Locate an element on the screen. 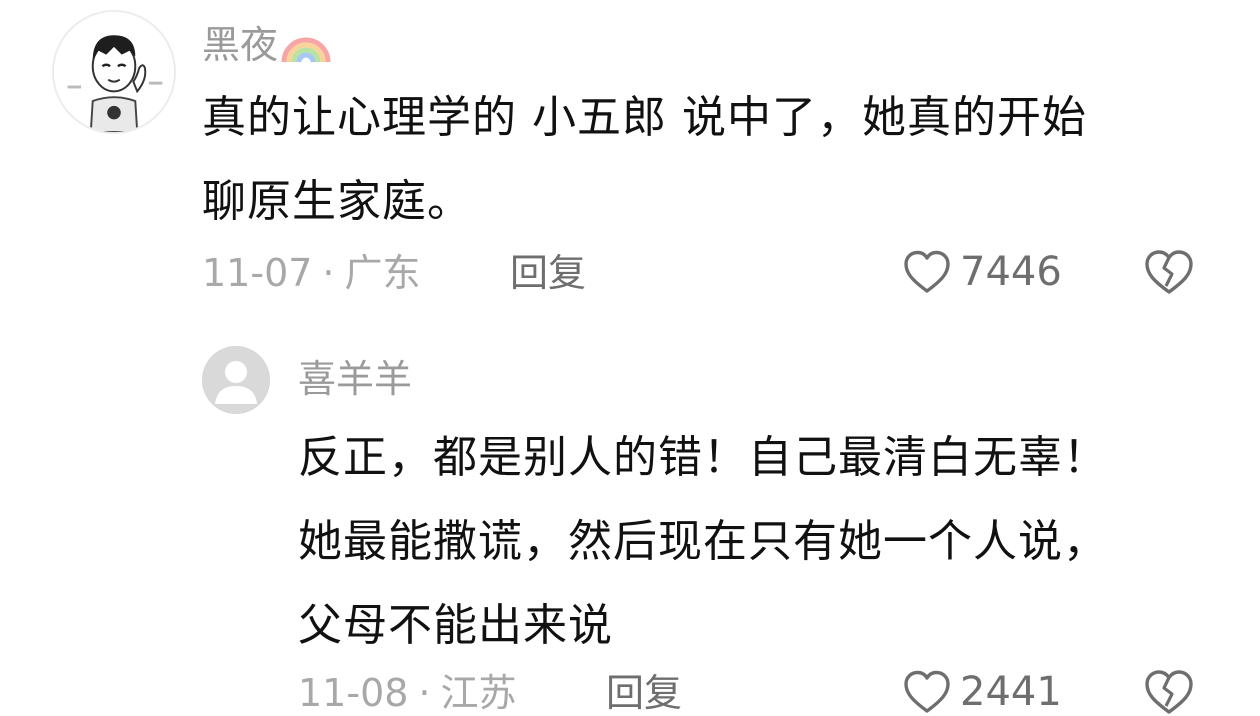 This screenshot has width=1260, height=716. reply-user-avatar is located at coordinates (236, 380).